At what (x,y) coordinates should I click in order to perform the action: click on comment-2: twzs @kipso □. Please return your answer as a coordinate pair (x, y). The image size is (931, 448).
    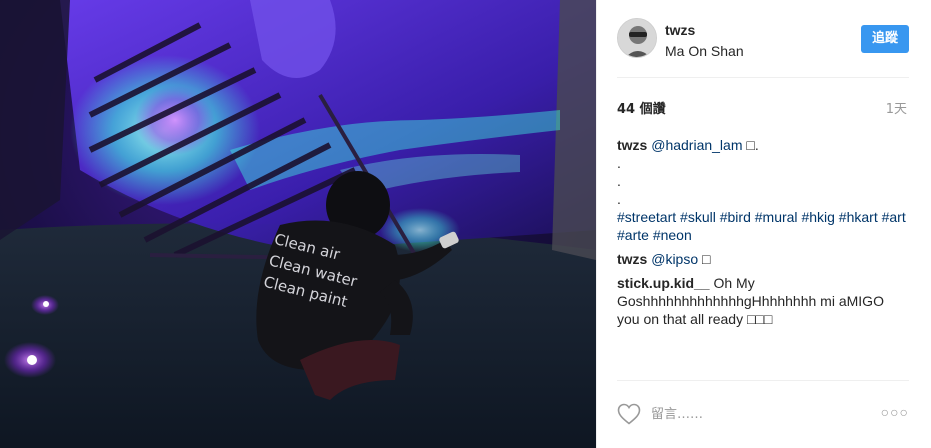
    Looking at the image, I should click on (763, 259).